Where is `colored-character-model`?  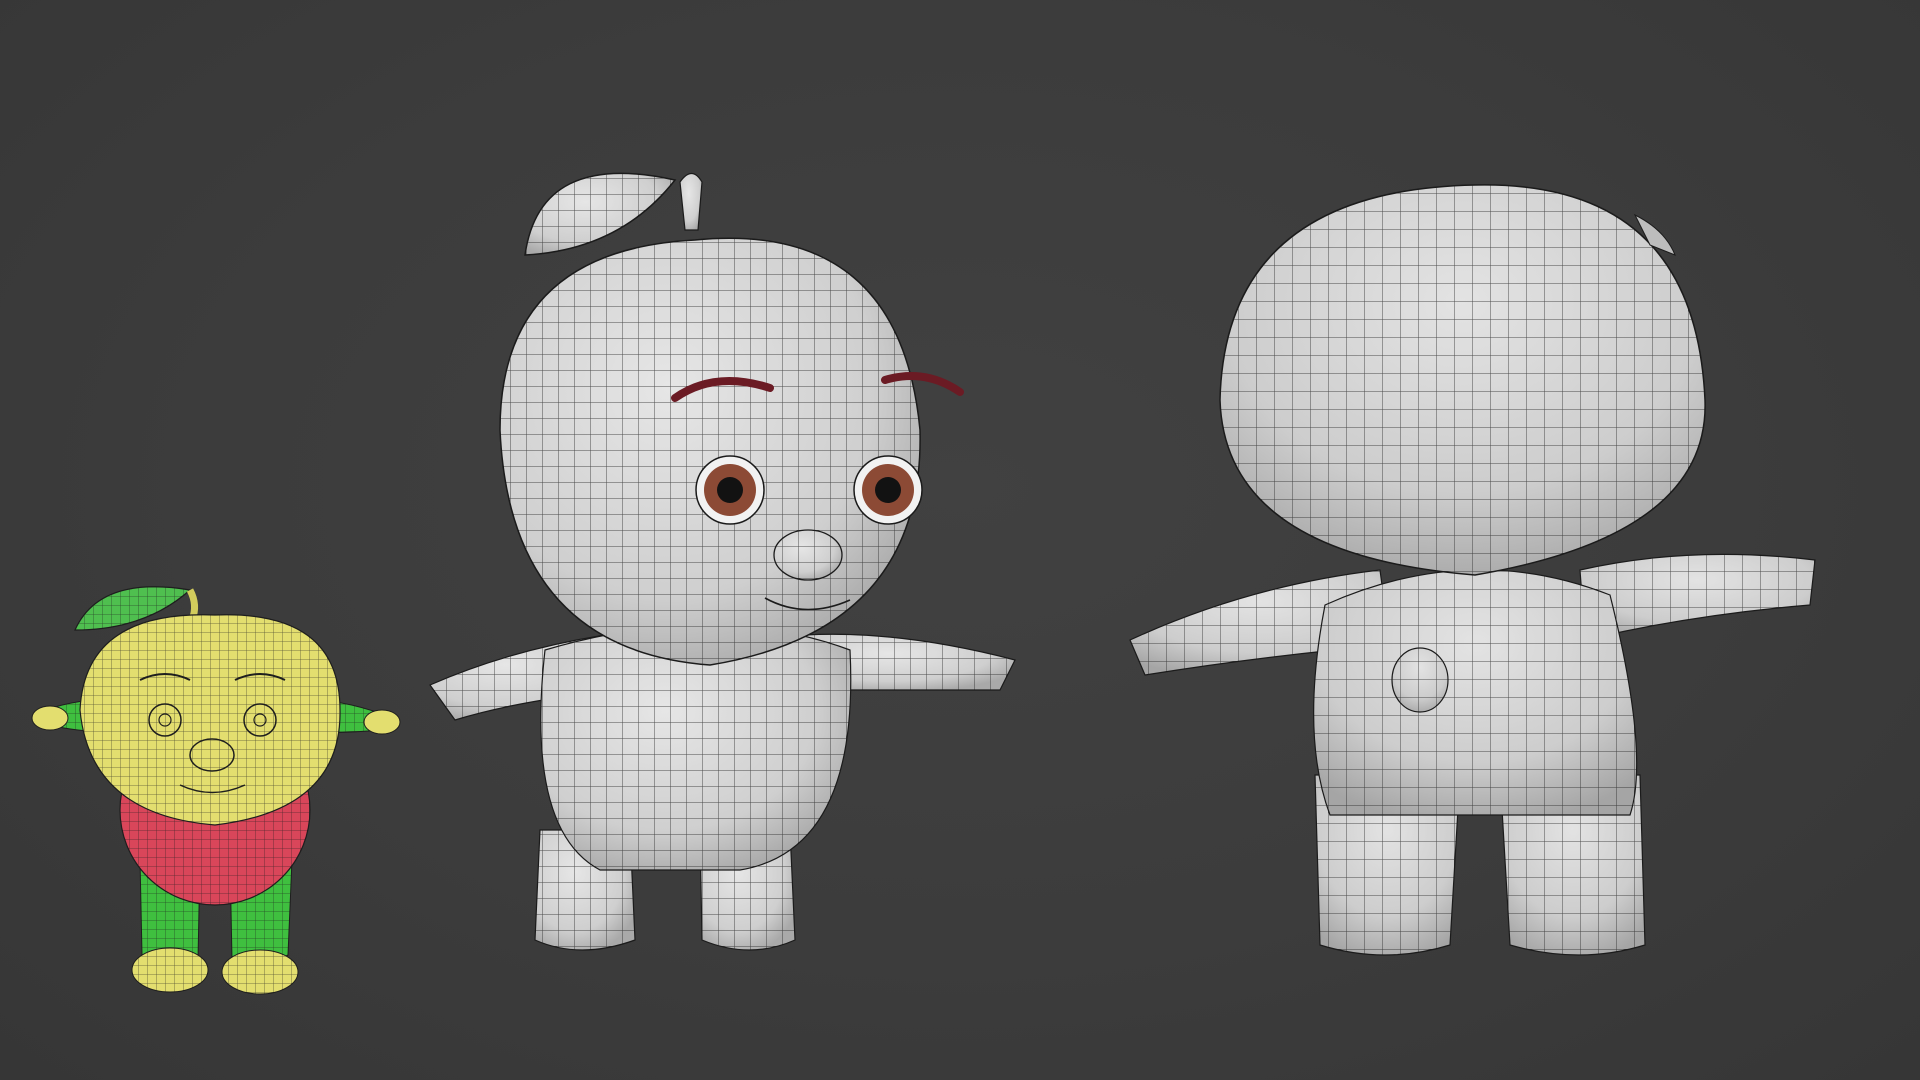 colored-character-model is located at coordinates (215, 810).